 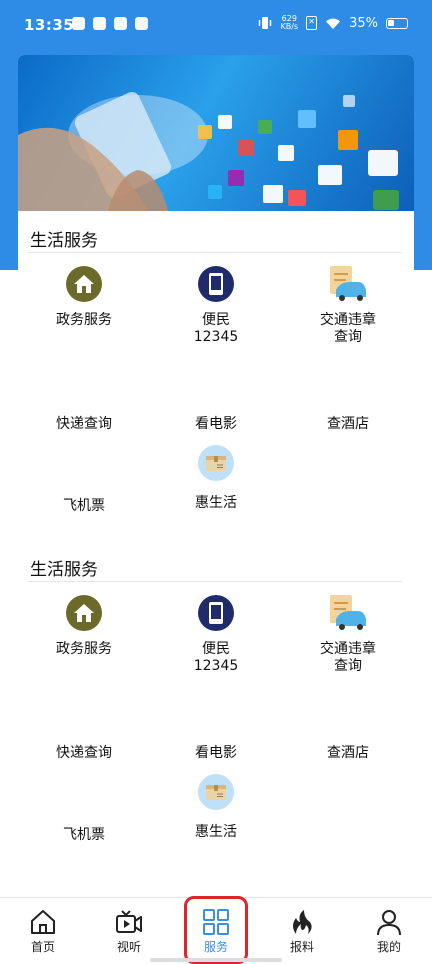 I want to click on crown-icon, so click(x=78, y=23).